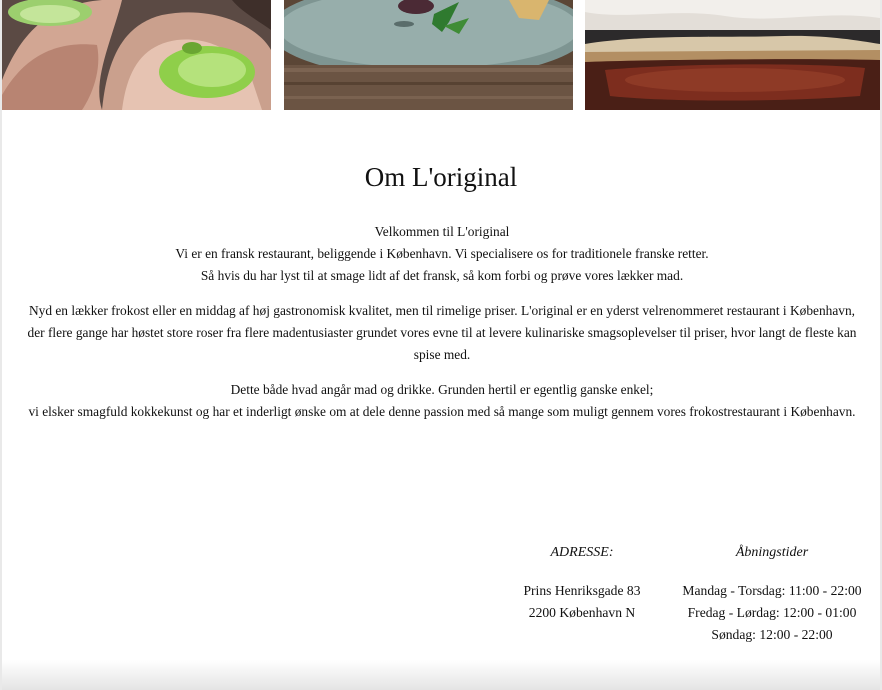 This screenshot has width=882, height=690. What do you see at coordinates (441, 675) in the screenshot?
I see `bottom-fade` at bounding box center [441, 675].